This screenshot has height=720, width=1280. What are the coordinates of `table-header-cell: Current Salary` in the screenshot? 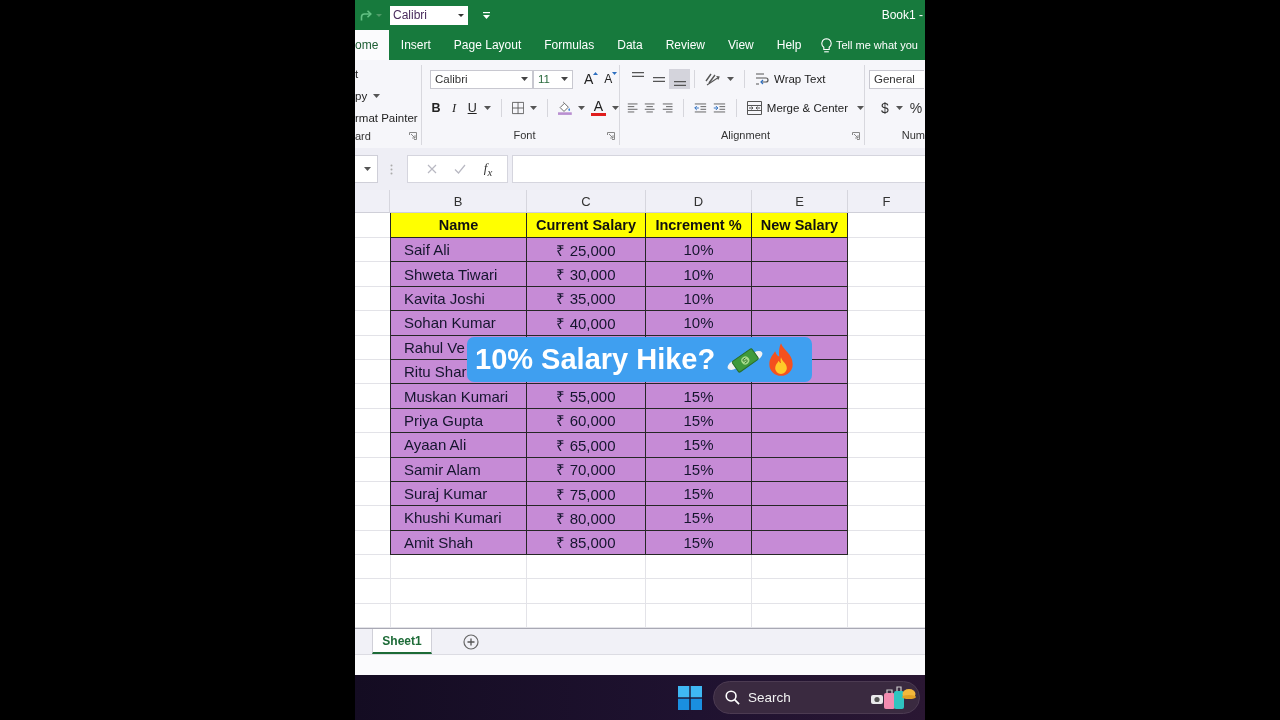 It's located at (586, 225).